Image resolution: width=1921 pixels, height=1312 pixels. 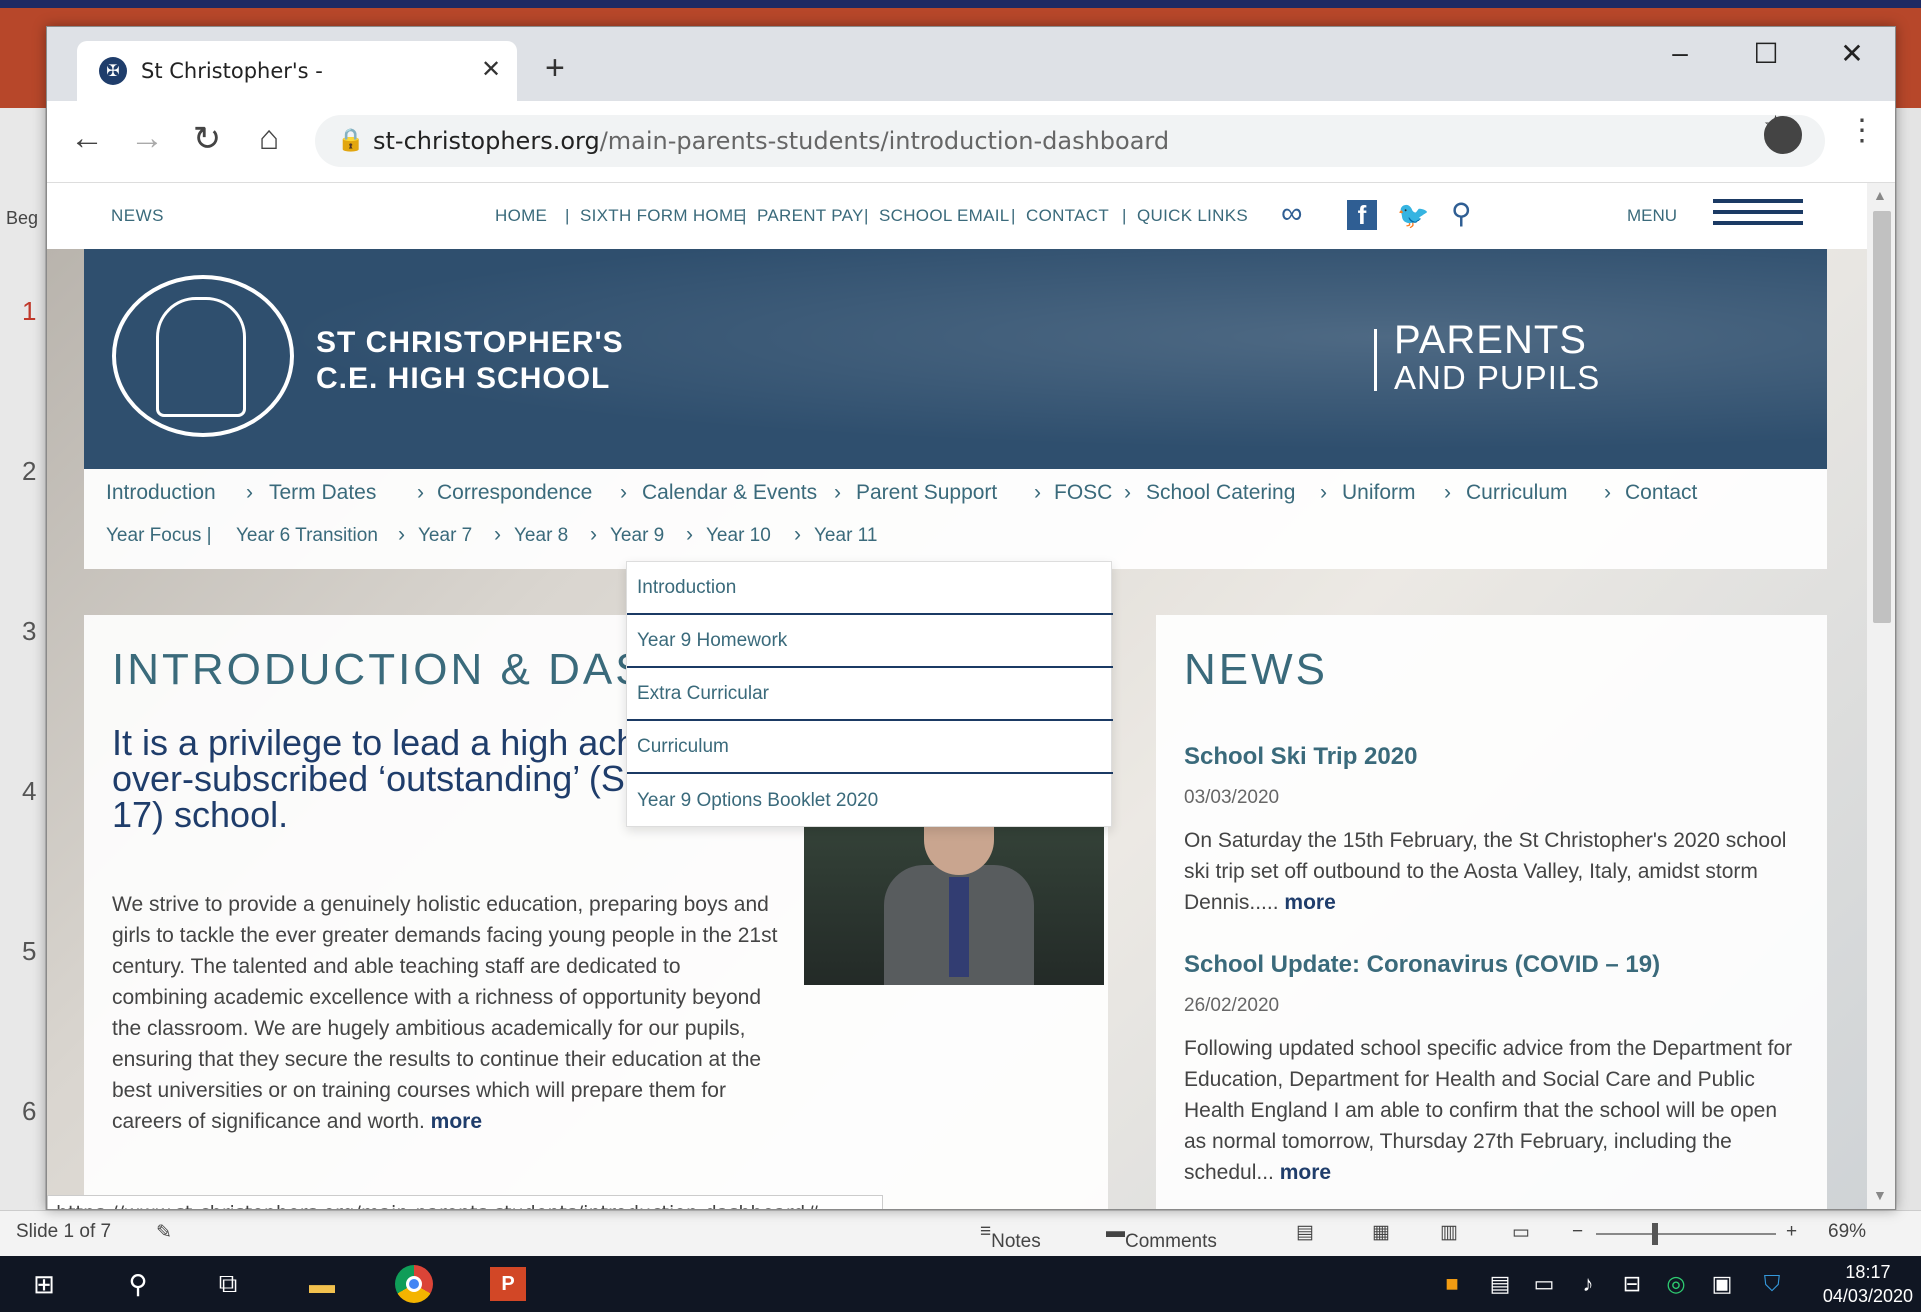 What do you see at coordinates (1010, 1236) in the screenshot?
I see `notes-button: ≡ Notes` at bounding box center [1010, 1236].